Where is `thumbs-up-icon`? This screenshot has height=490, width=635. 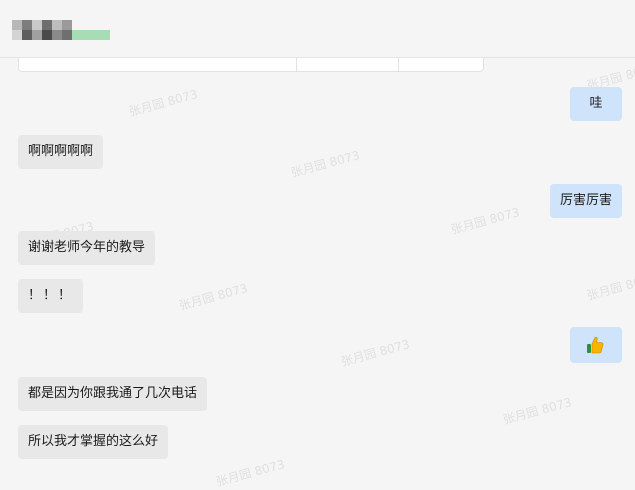
thumbs-up-icon is located at coordinates (595, 345).